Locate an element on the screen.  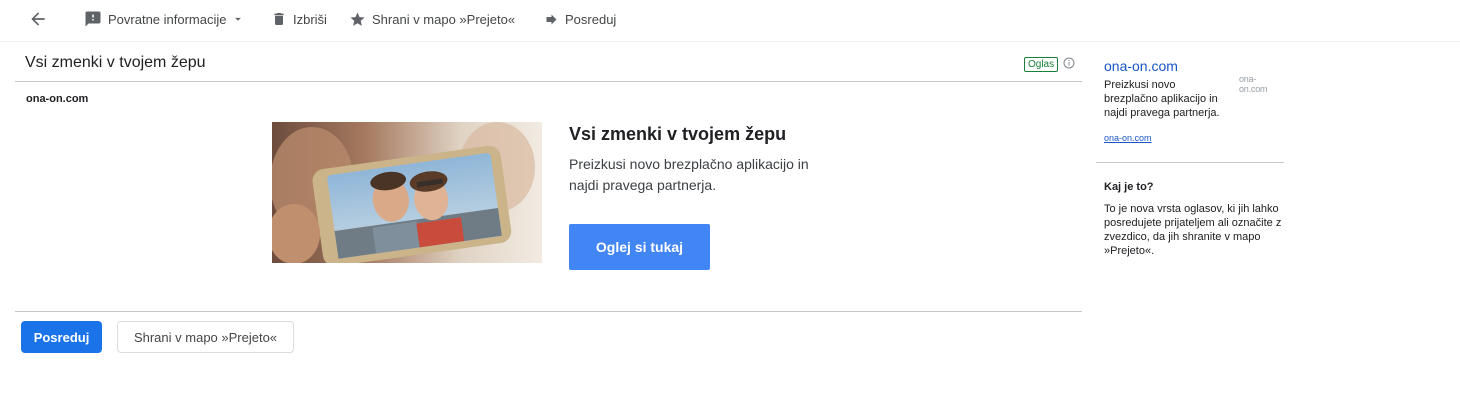
ad-image is located at coordinates (407, 192).